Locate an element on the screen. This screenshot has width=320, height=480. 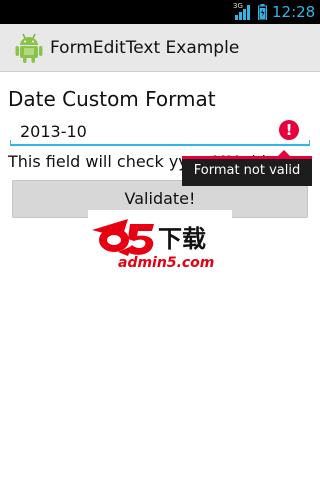
status-bar: 3G 12:28 is located at coordinates (160, 12).